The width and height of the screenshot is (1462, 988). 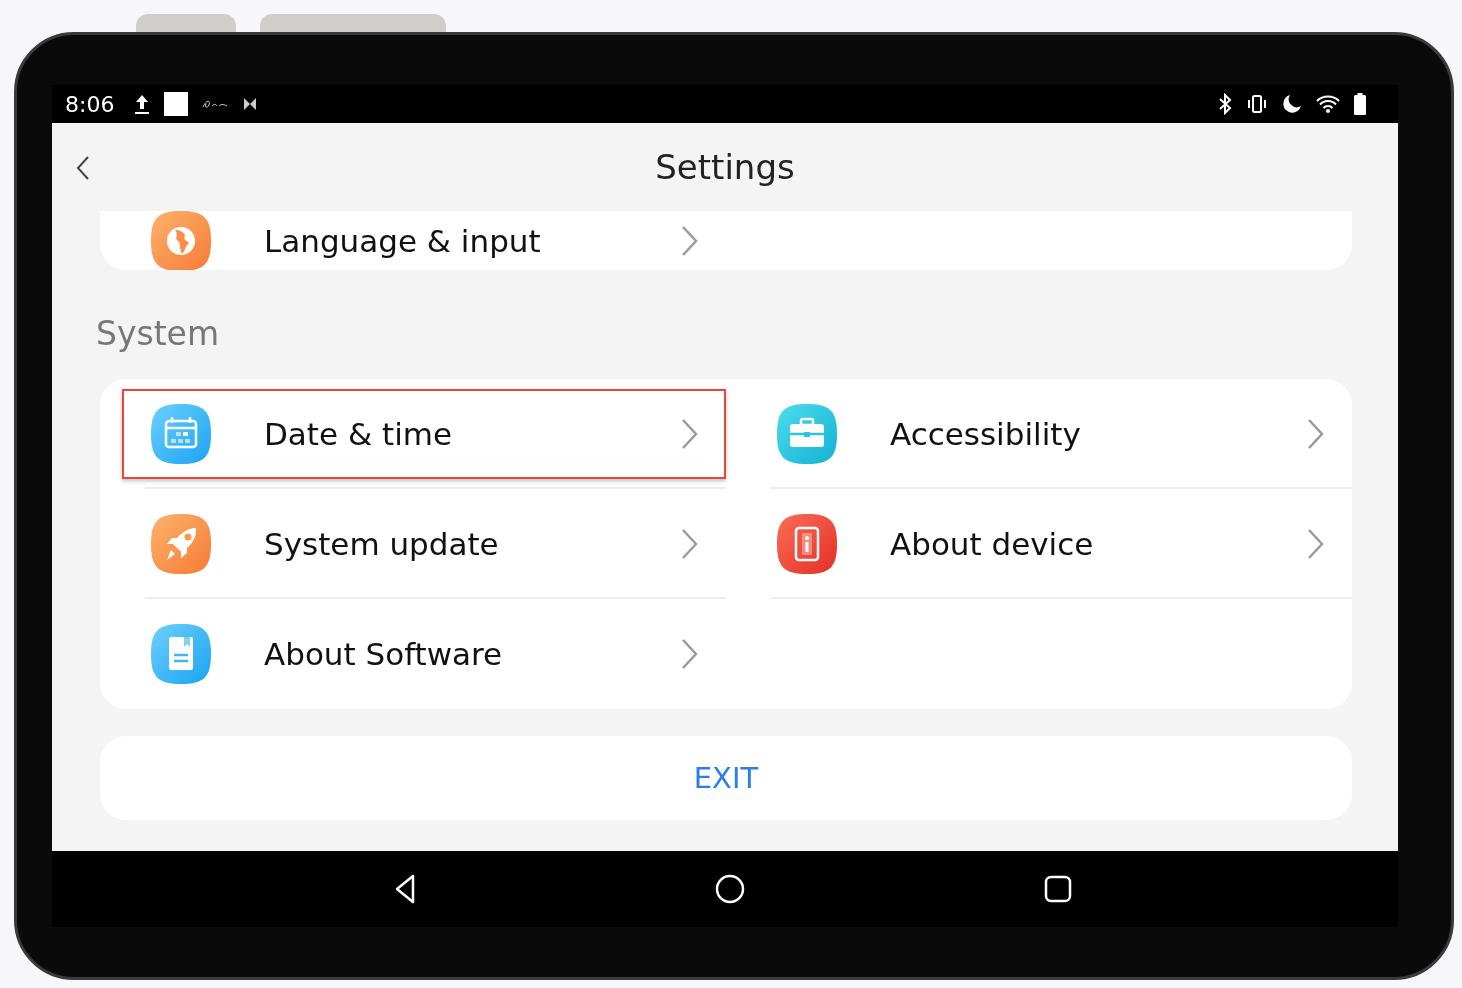 I want to click on toolbox-icon, so click(x=807, y=434).